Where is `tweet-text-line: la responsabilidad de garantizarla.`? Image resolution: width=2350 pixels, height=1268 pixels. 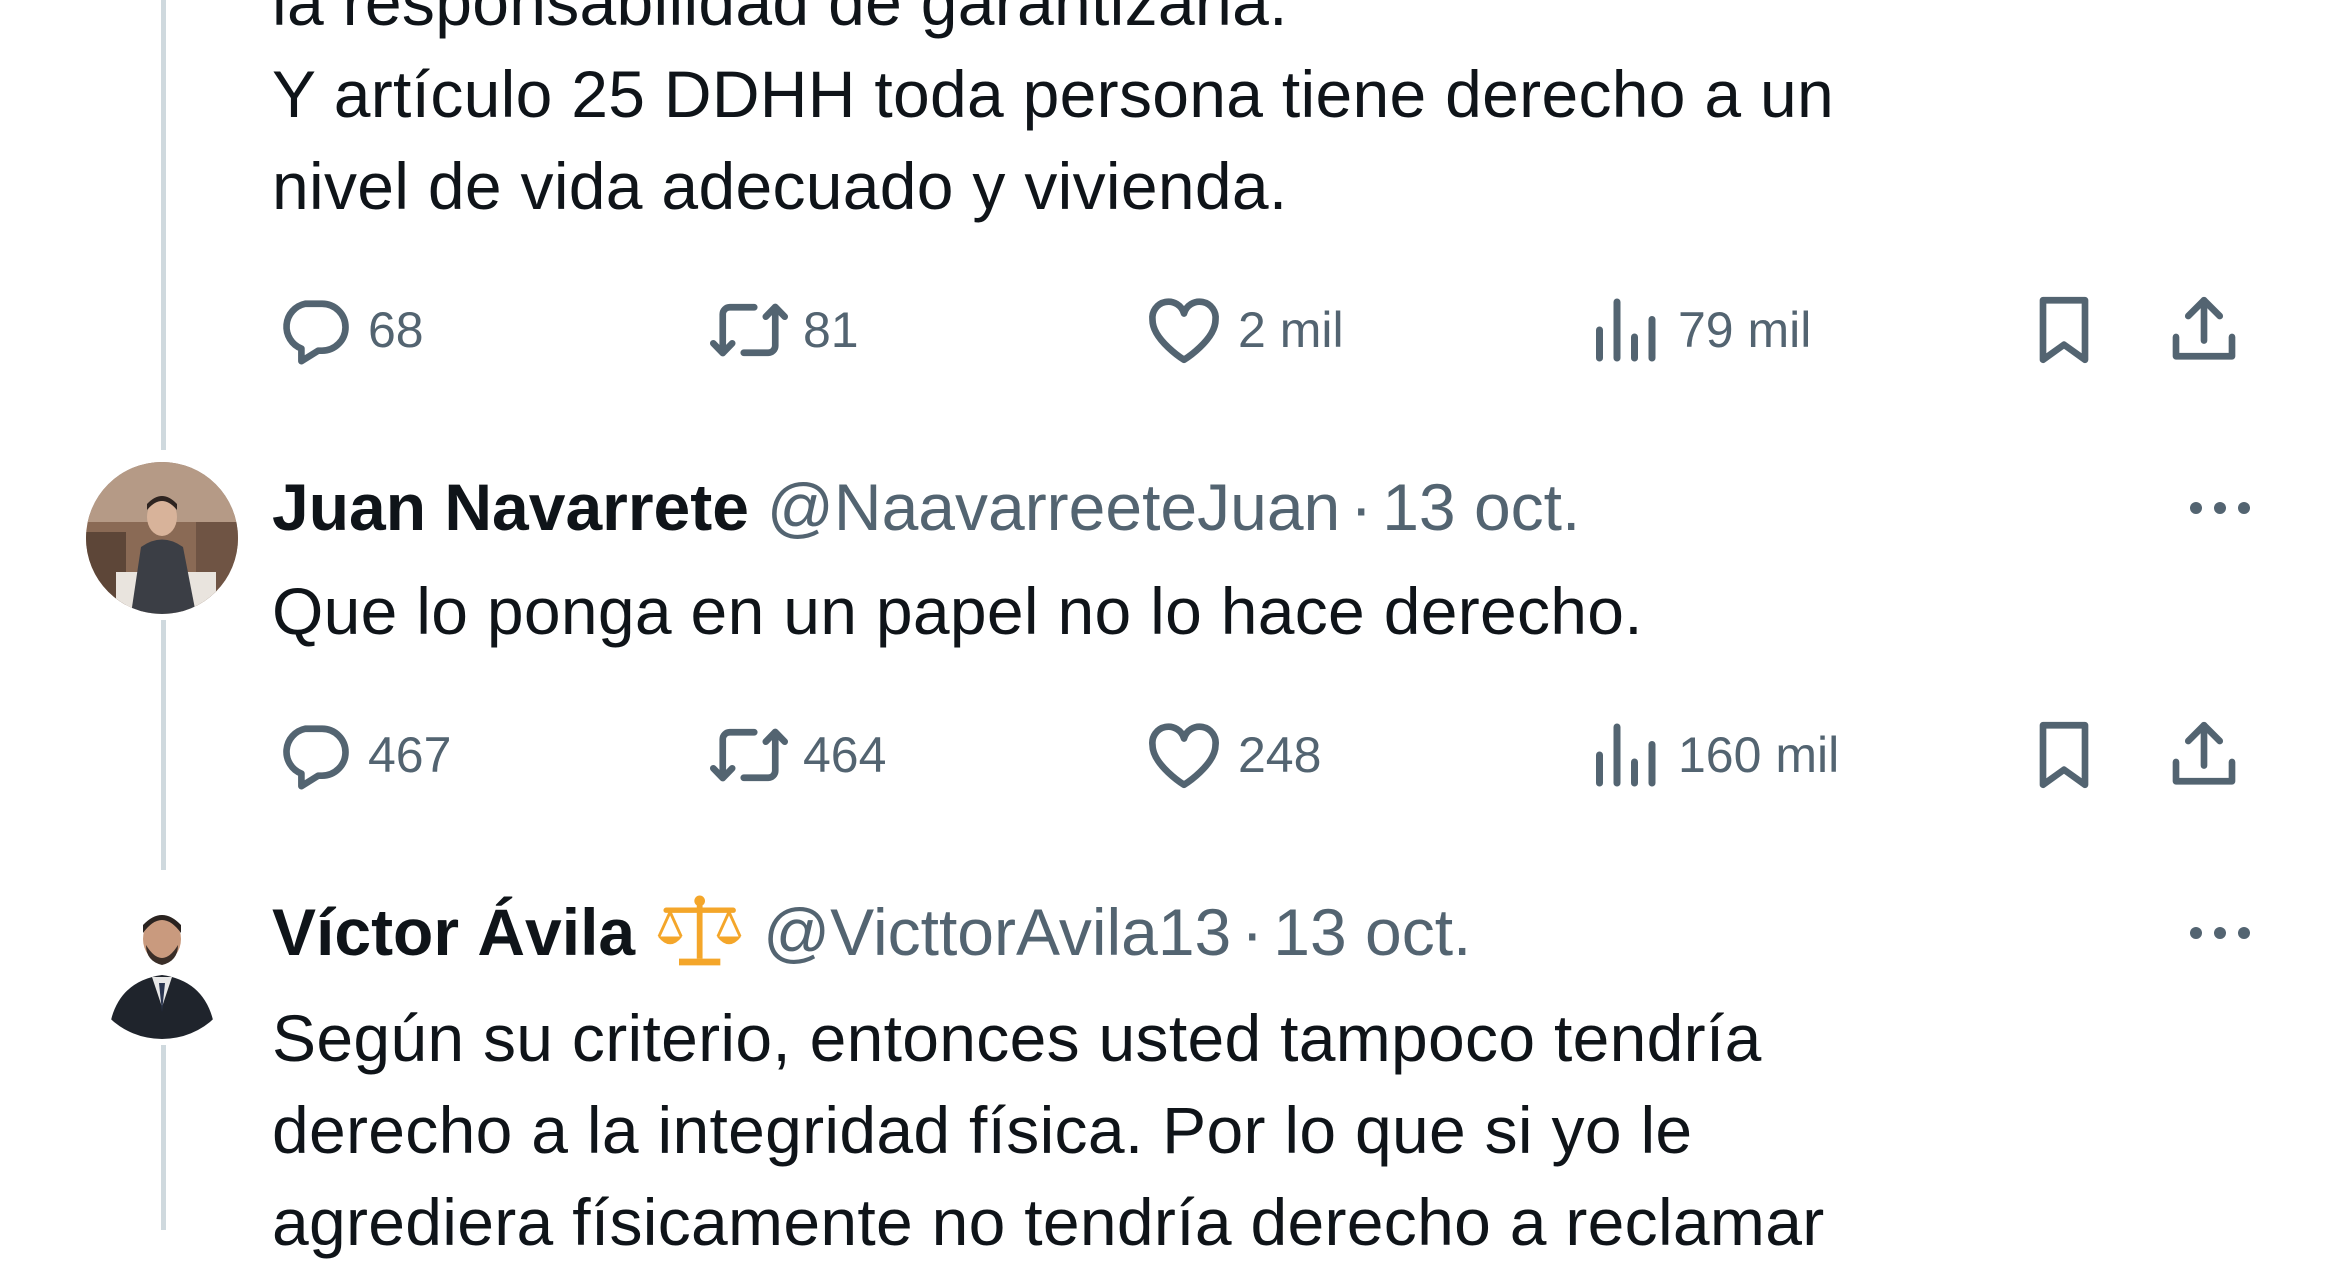 tweet-text-line: la responsabilidad de garantizarla. is located at coordinates (780, 19).